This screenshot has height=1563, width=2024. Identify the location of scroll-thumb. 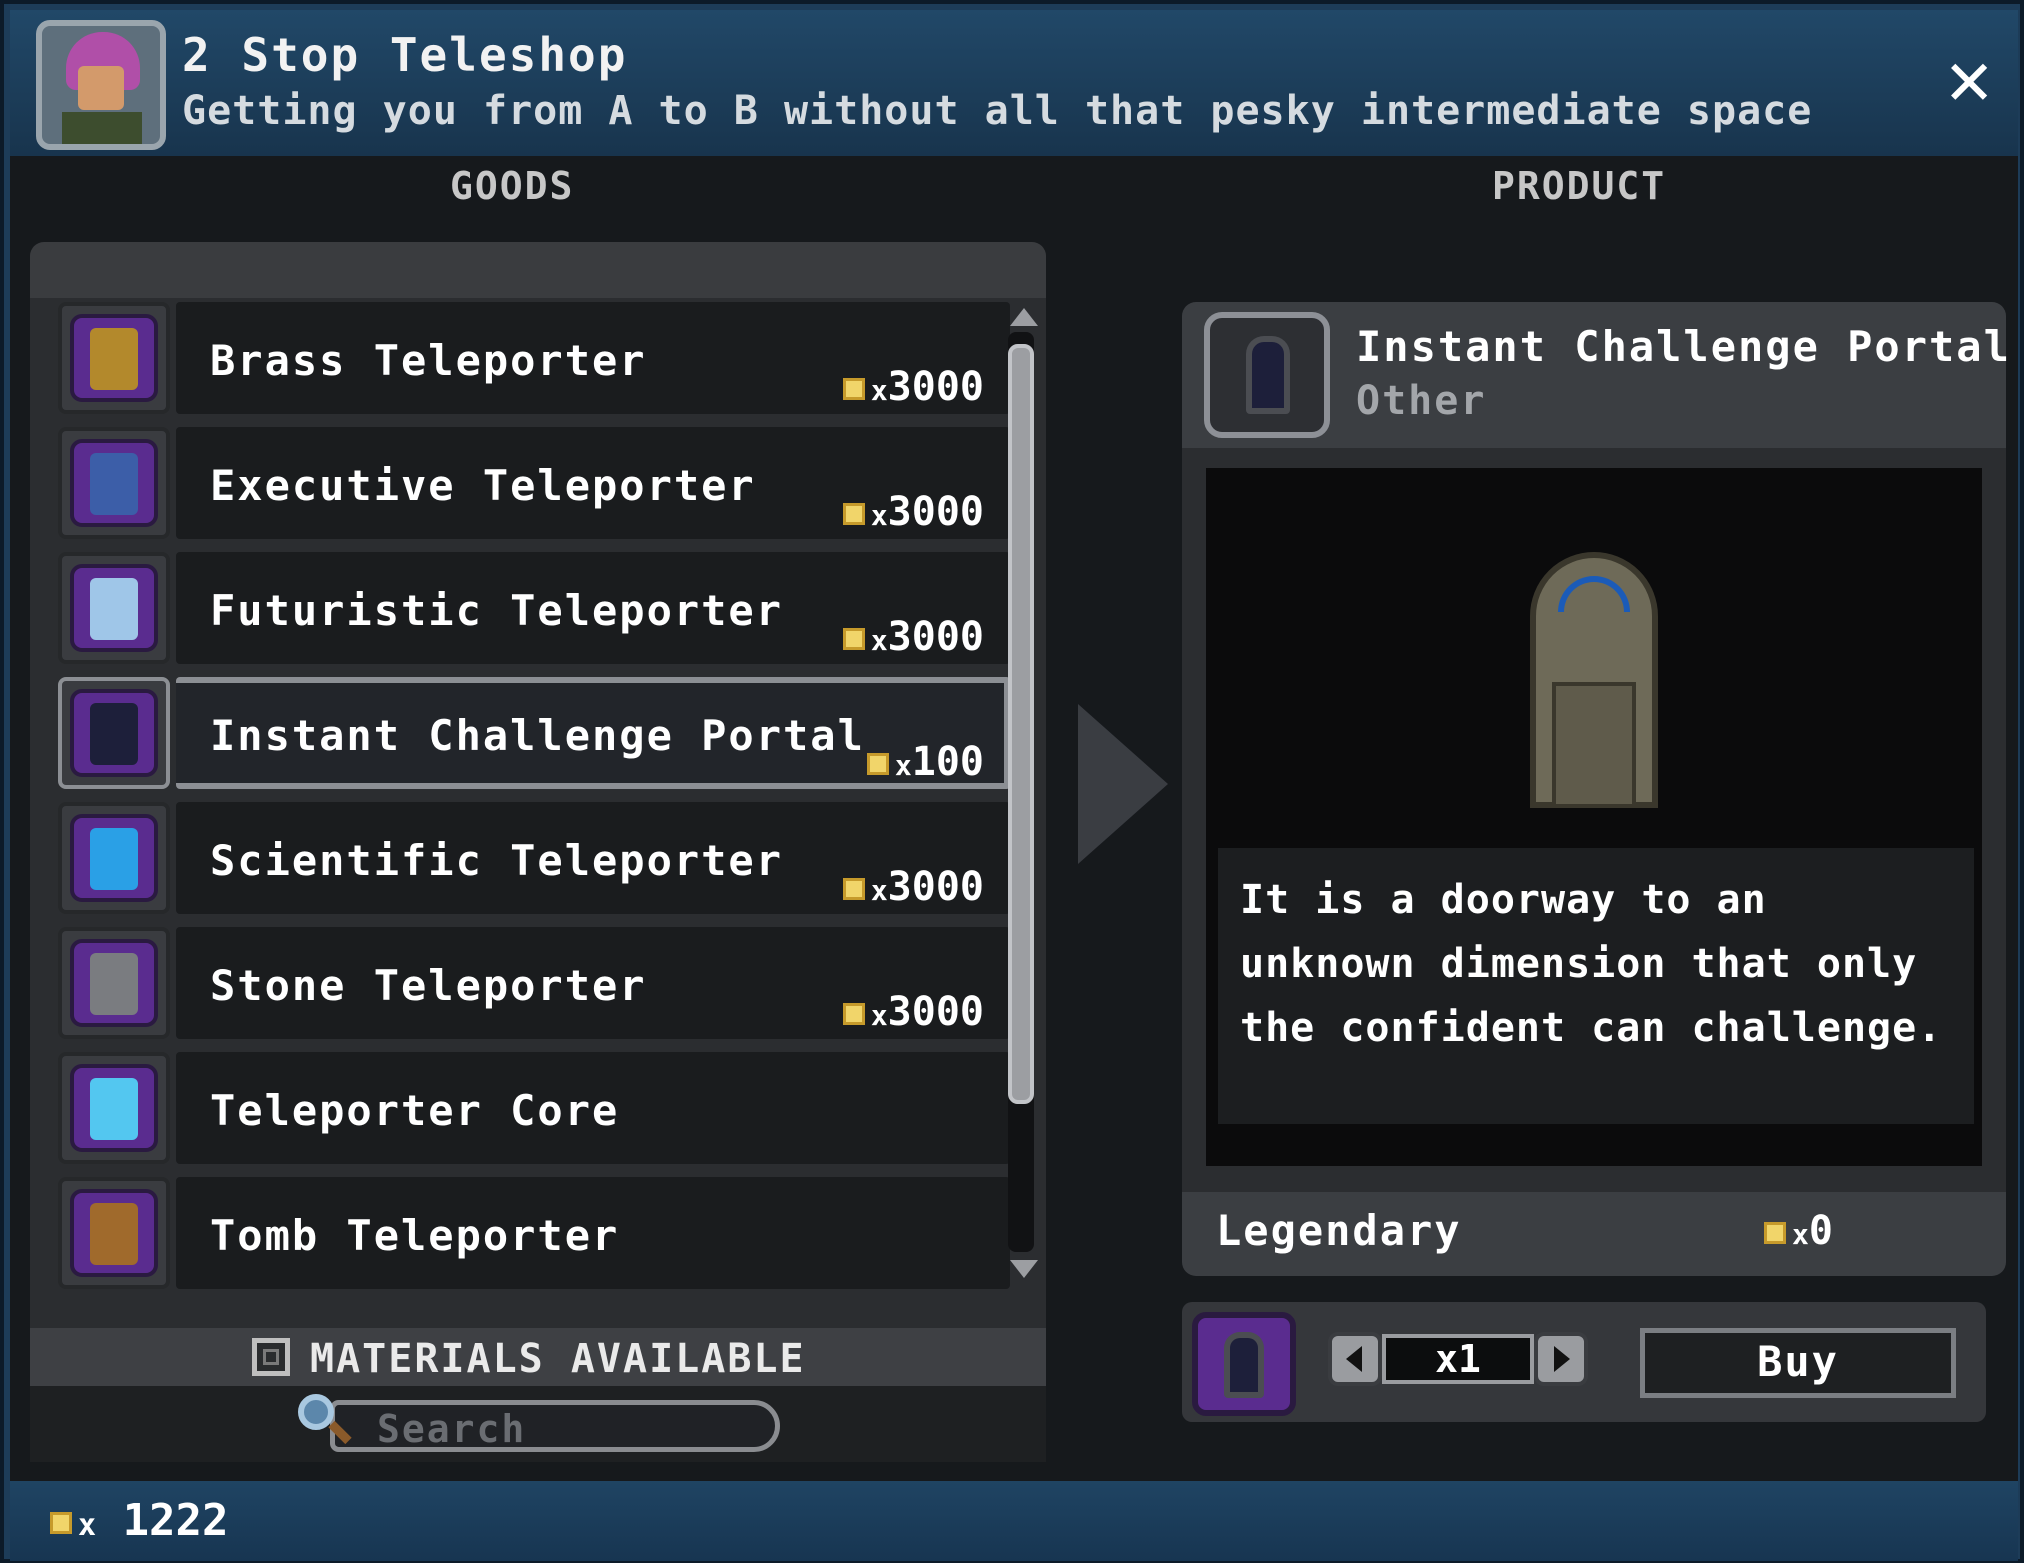
(1021, 724).